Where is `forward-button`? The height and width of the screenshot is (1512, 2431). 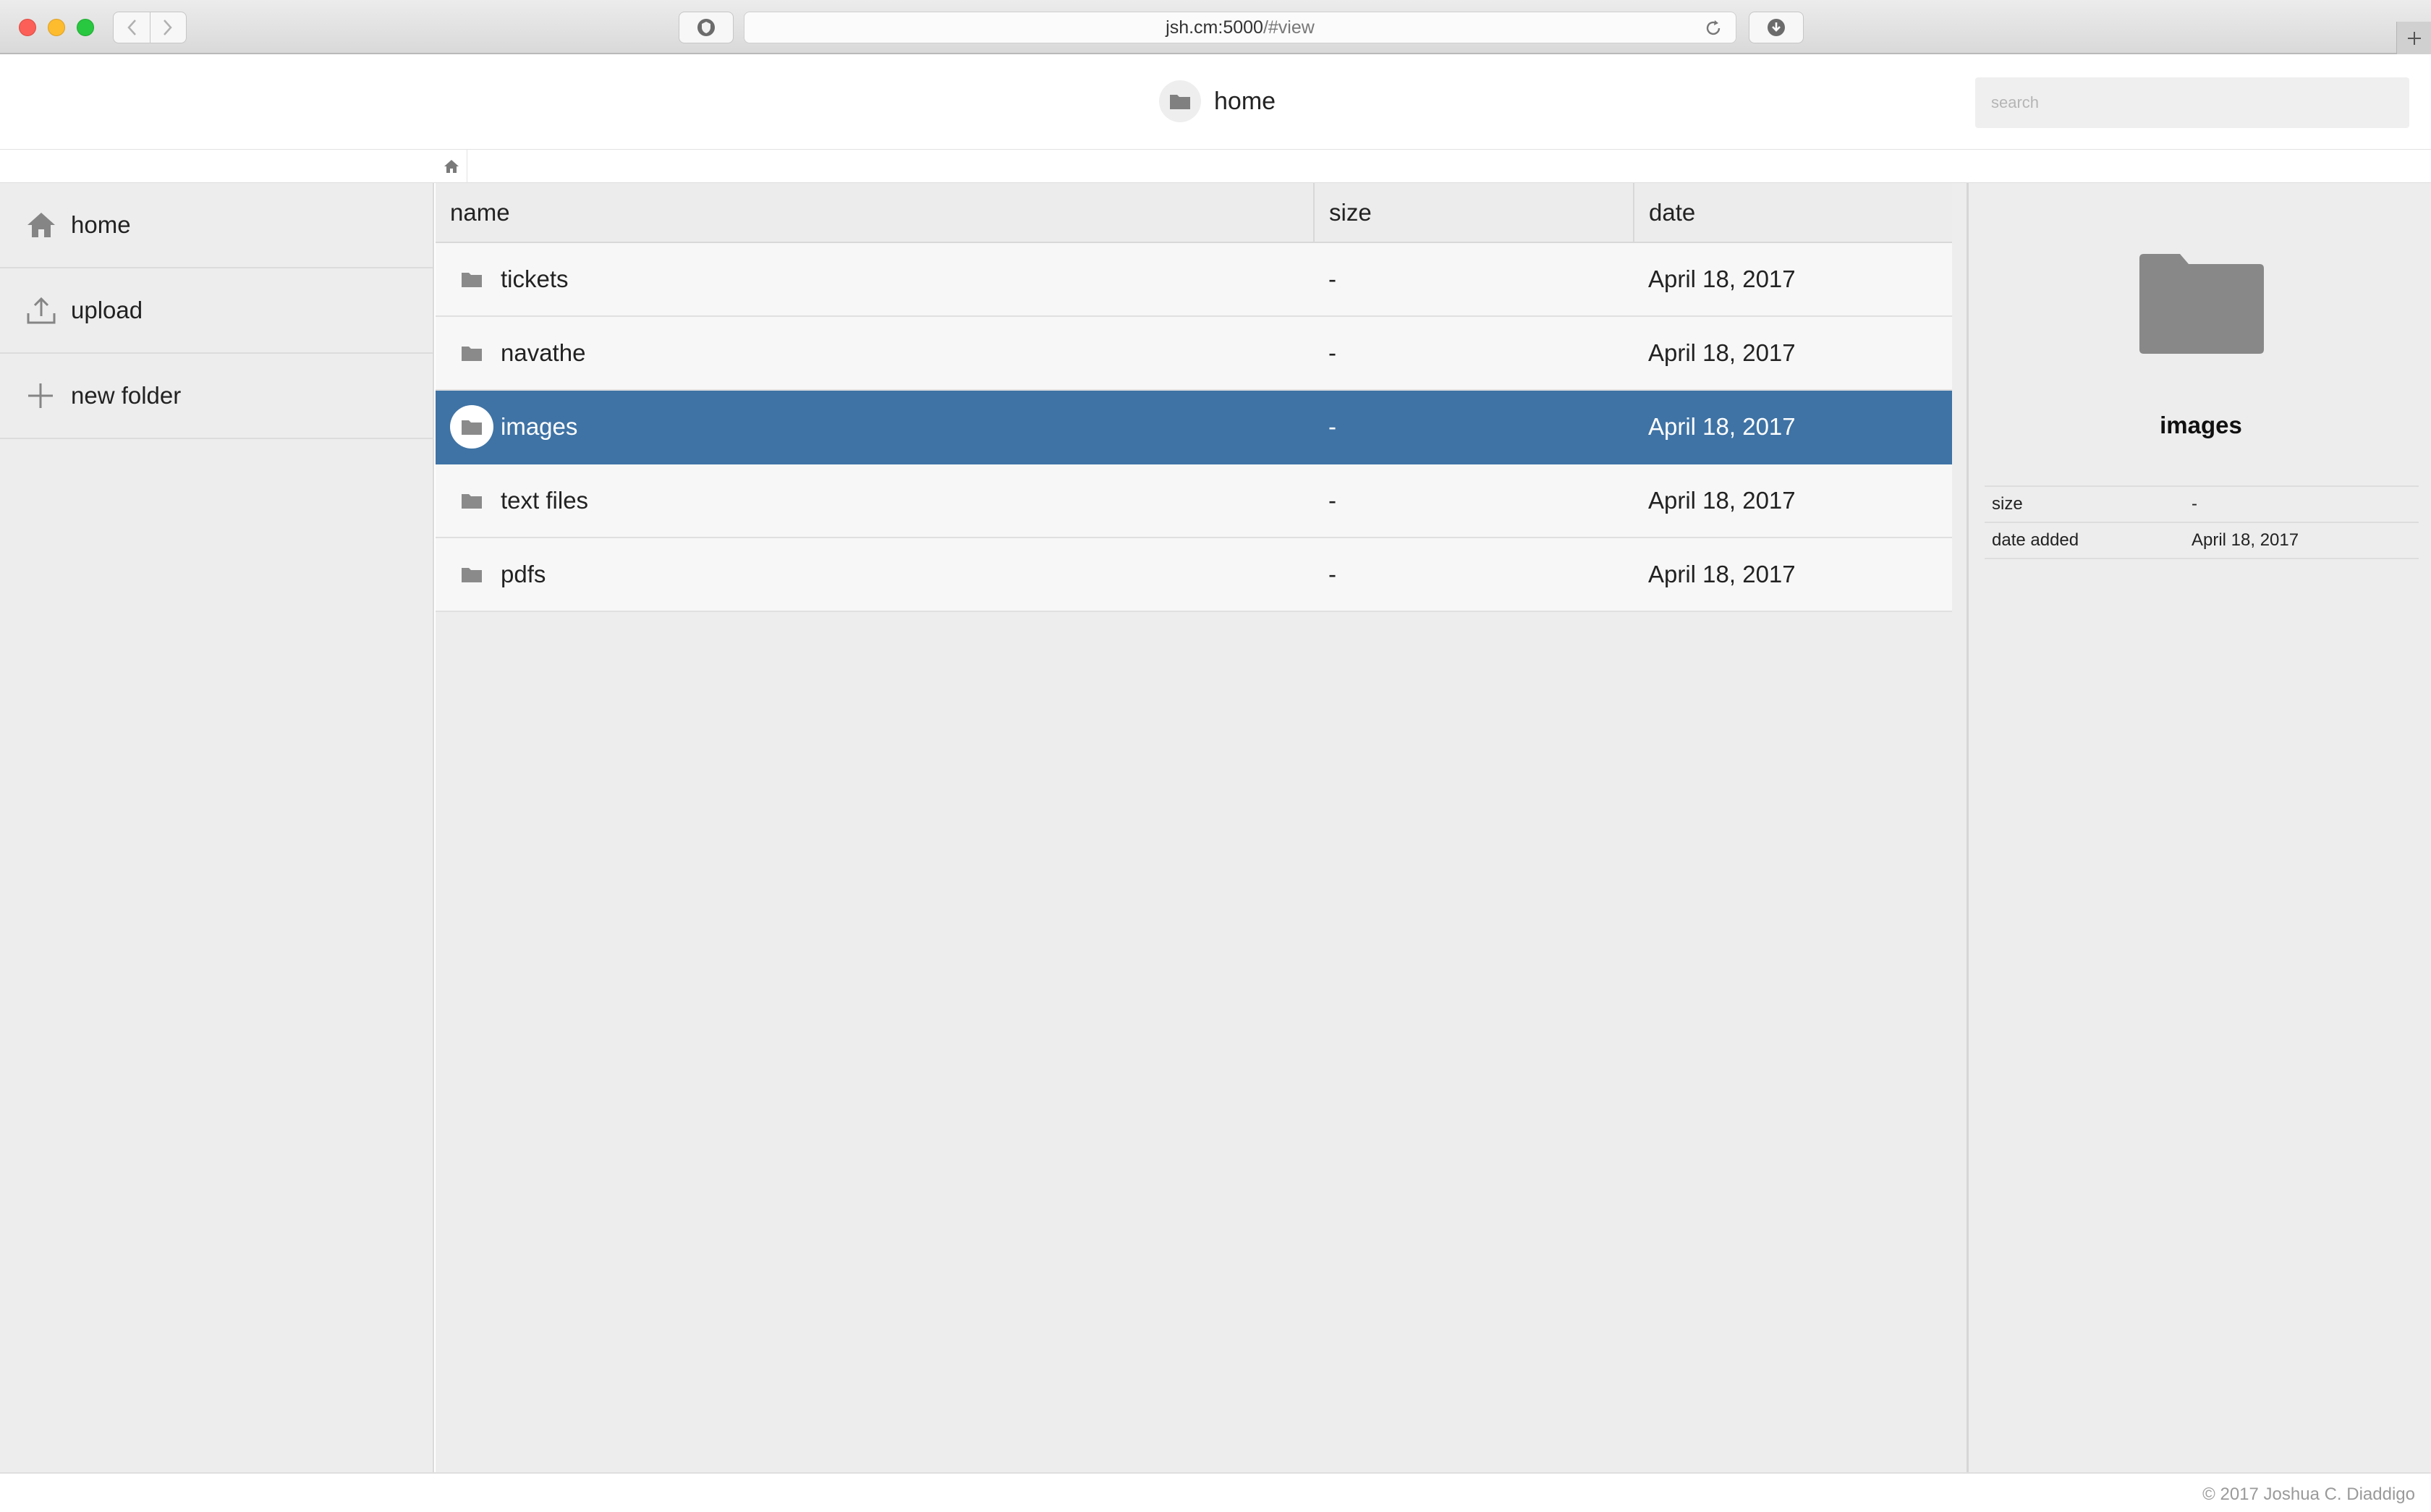
forward-button is located at coordinates (168, 27).